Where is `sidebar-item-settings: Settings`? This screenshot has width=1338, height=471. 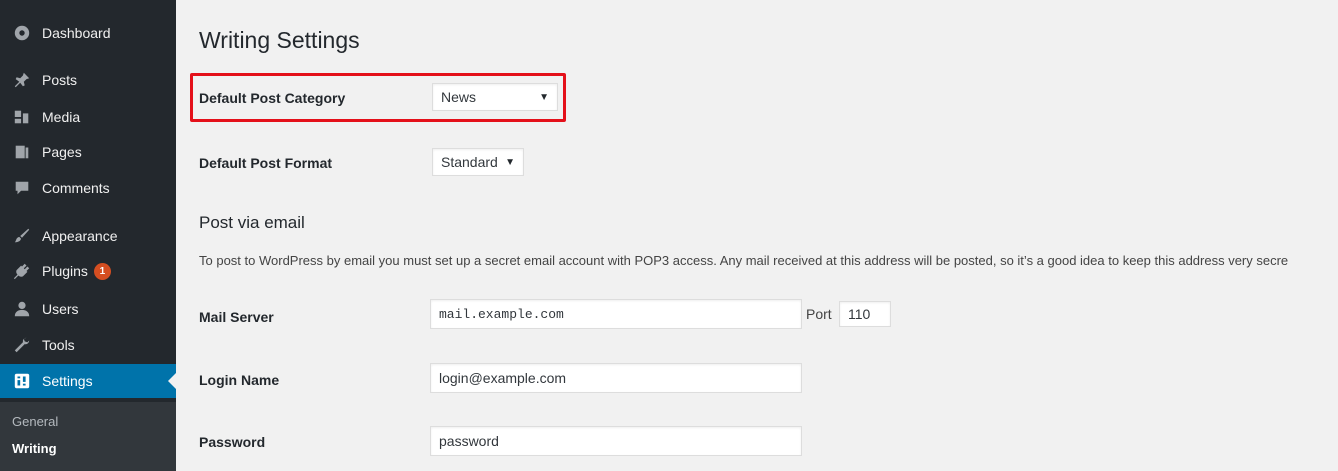
sidebar-item-settings: Settings is located at coordinates (88, 381).